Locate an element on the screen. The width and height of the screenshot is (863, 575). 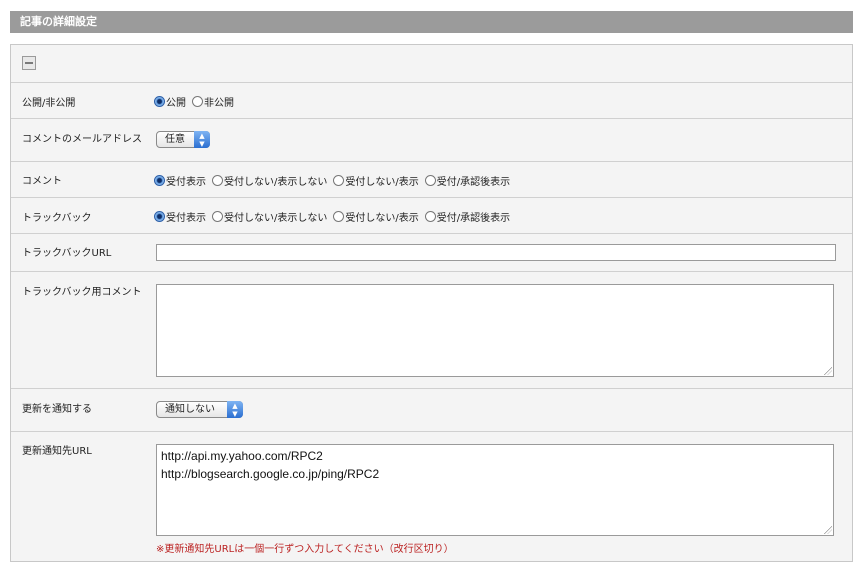
publish-radio-group: 公開 非公開 is located at coordinates (197, 101).